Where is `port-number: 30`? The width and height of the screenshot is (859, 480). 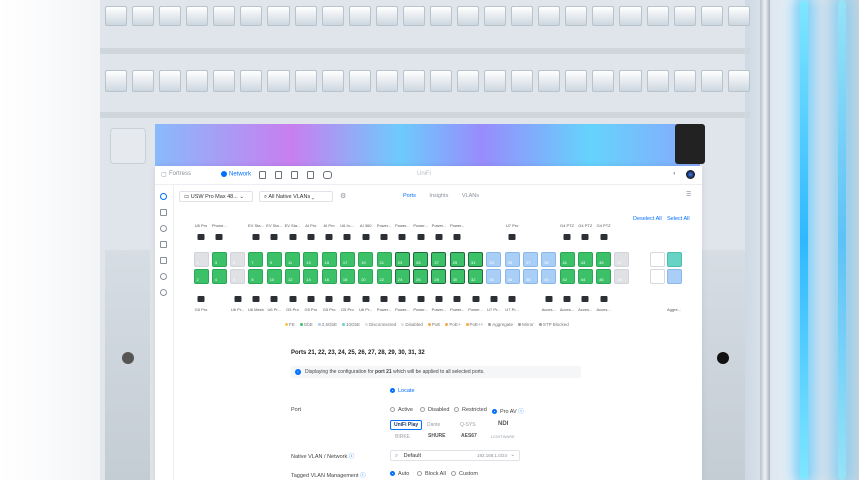 port-number: 30 is located at coordinates (455, 279).